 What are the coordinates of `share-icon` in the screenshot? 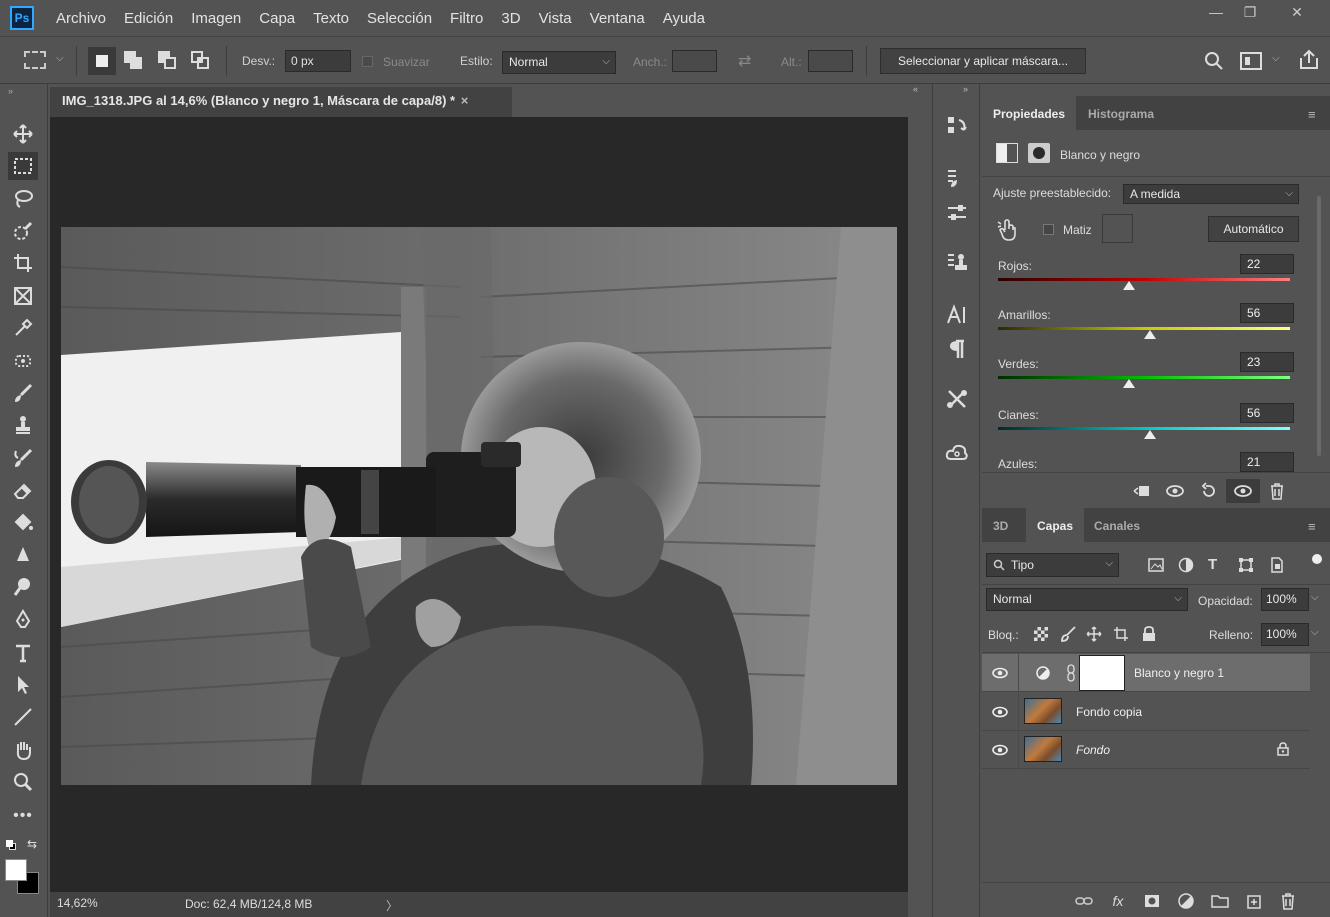 It's located at (1309, 61).